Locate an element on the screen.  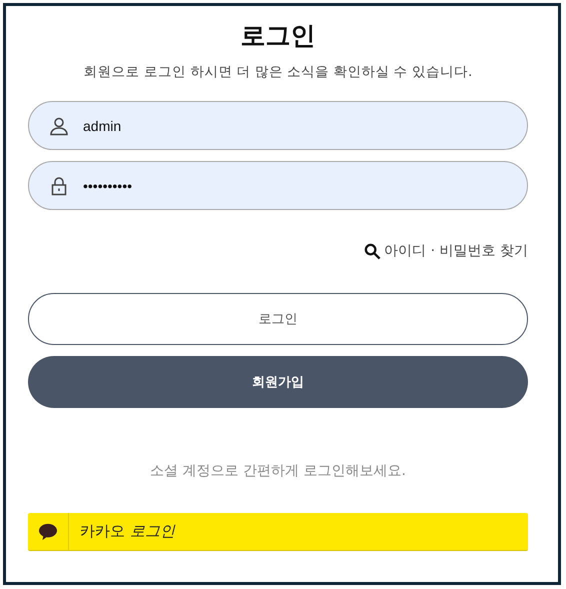
password-field: •••••••••• is located at coordinates (278, 185).